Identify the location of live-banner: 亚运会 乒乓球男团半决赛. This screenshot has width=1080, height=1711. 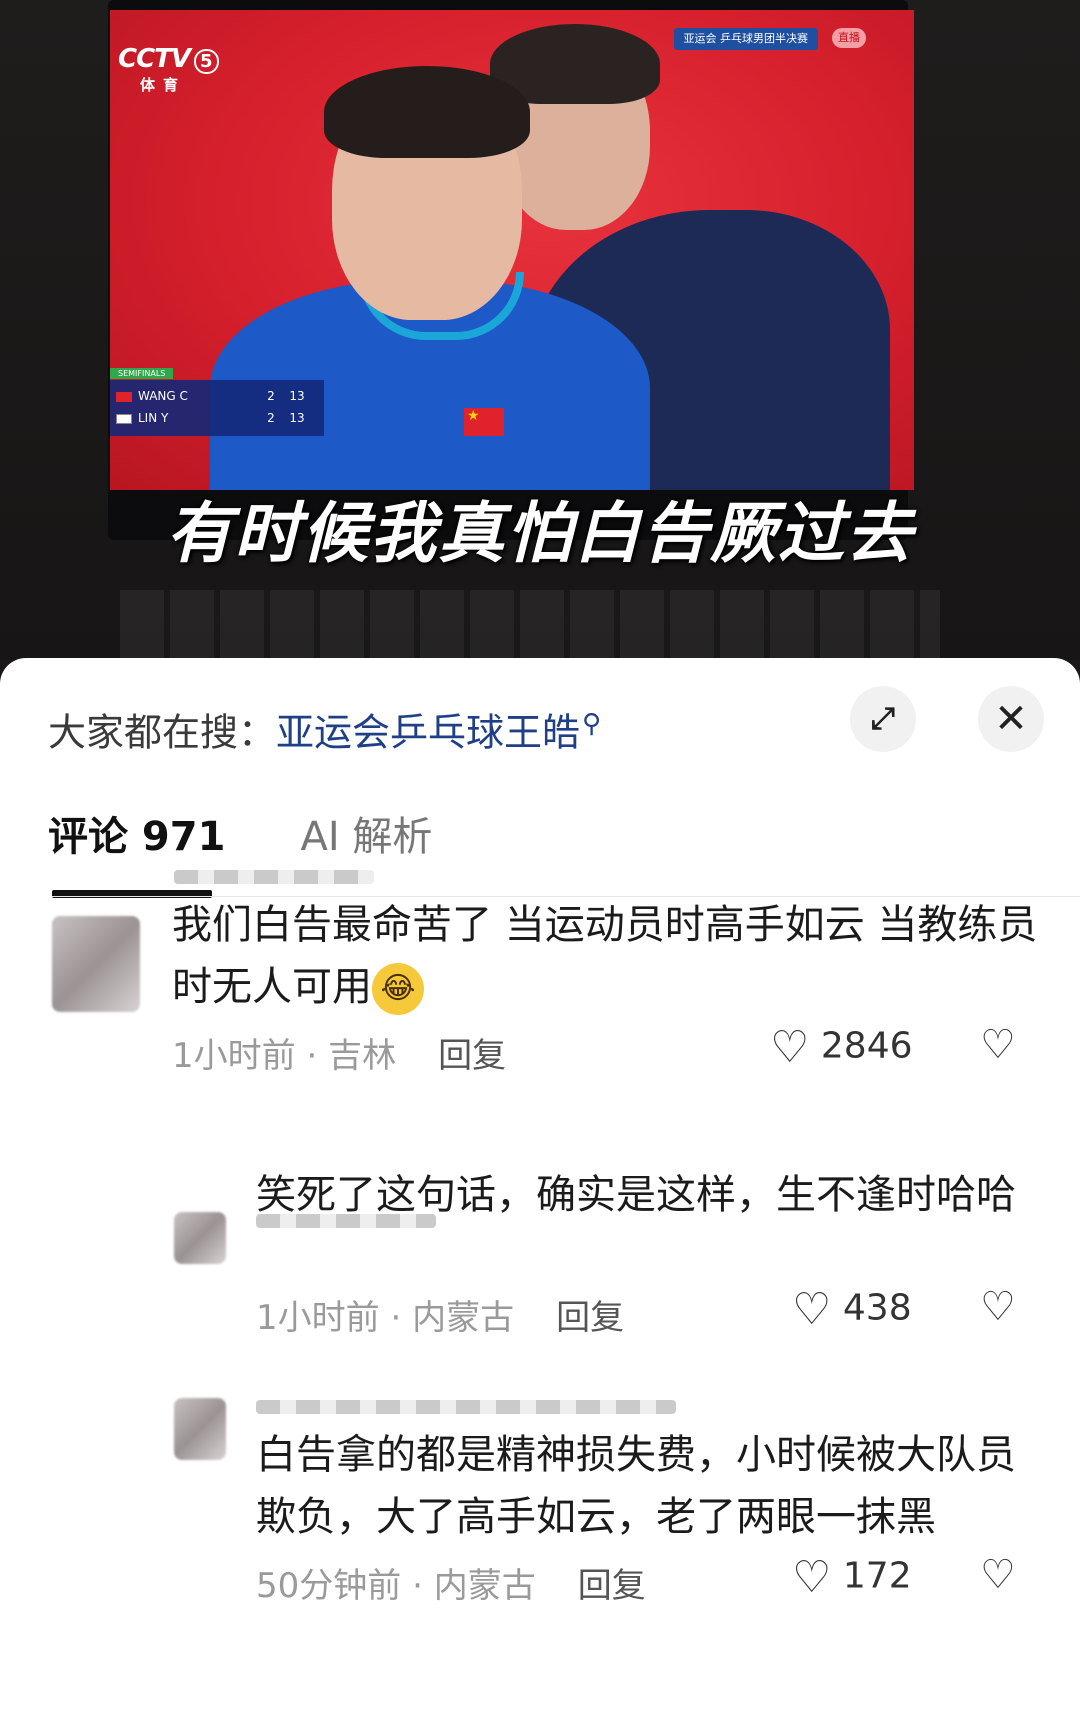
(745, 39).